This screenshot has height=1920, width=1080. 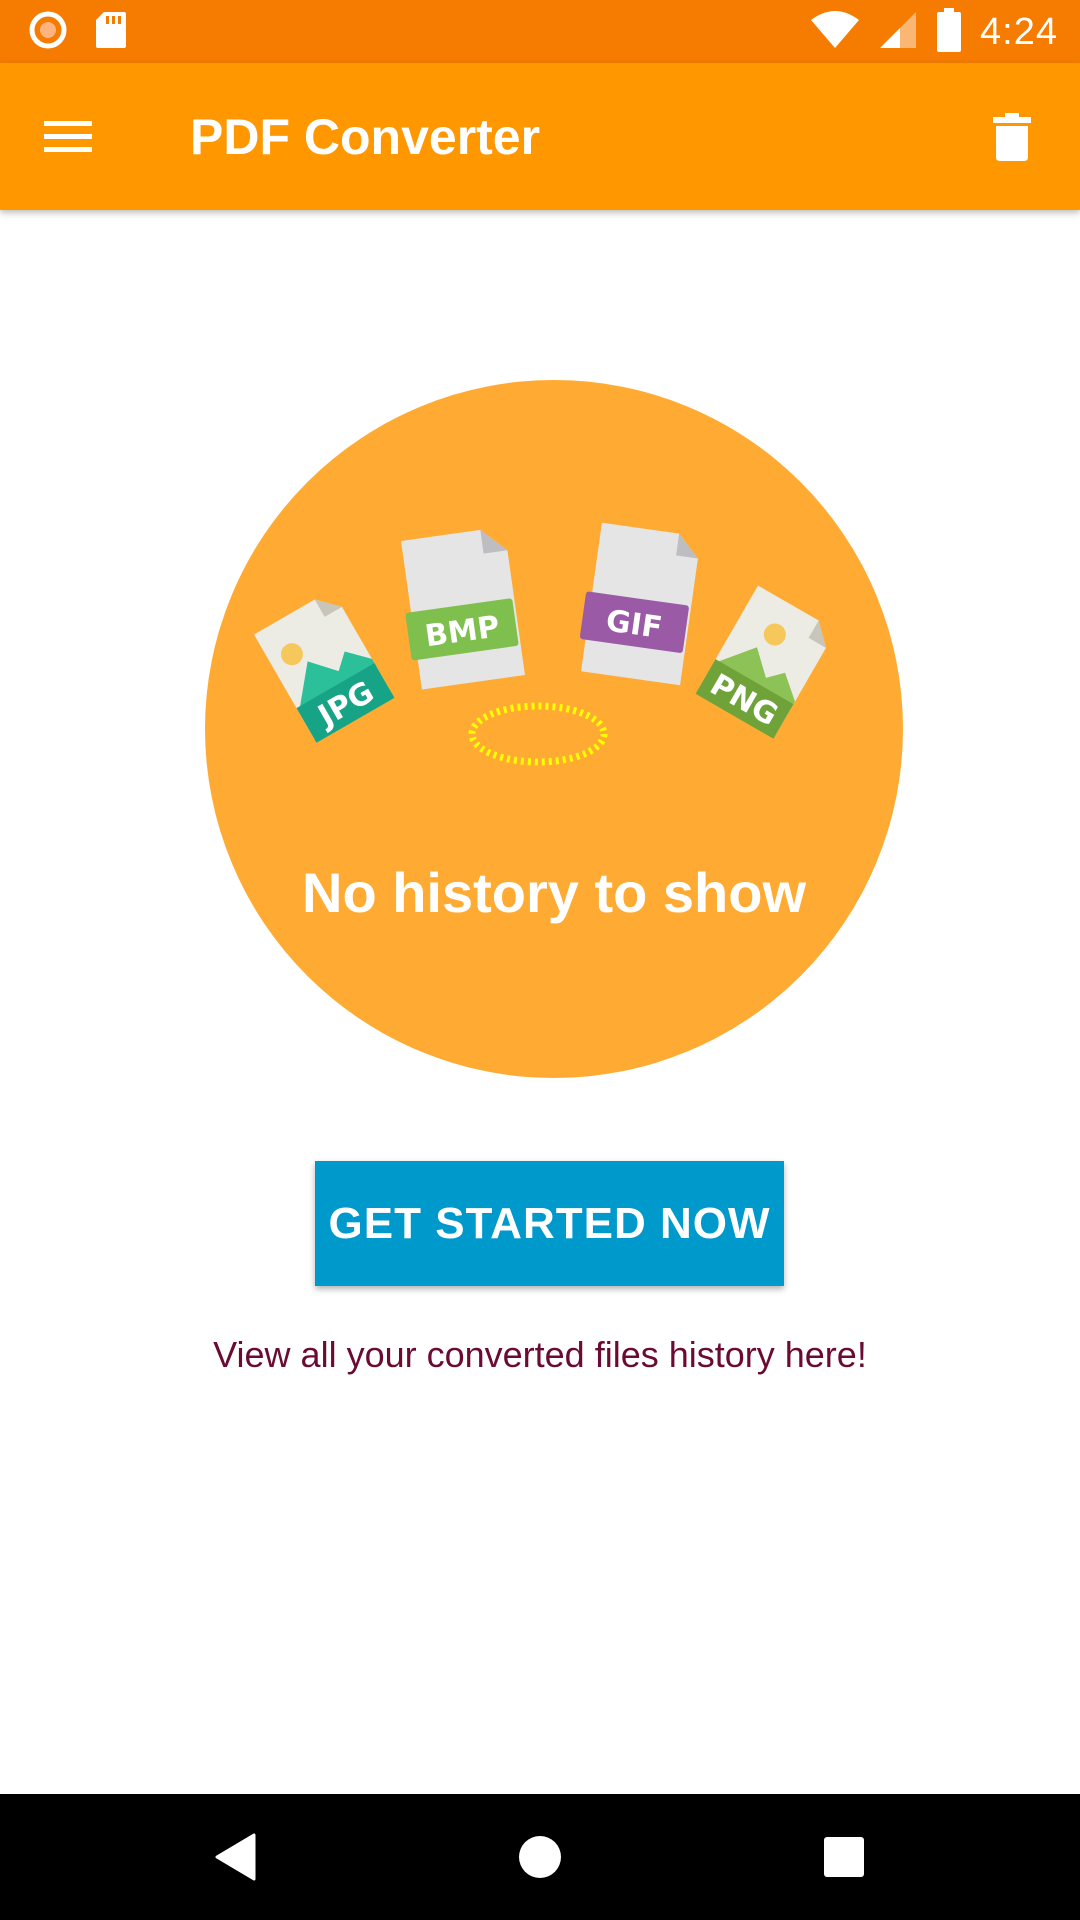 I want to click on gif-file-icon: GIF, so click(x=638, y=604).